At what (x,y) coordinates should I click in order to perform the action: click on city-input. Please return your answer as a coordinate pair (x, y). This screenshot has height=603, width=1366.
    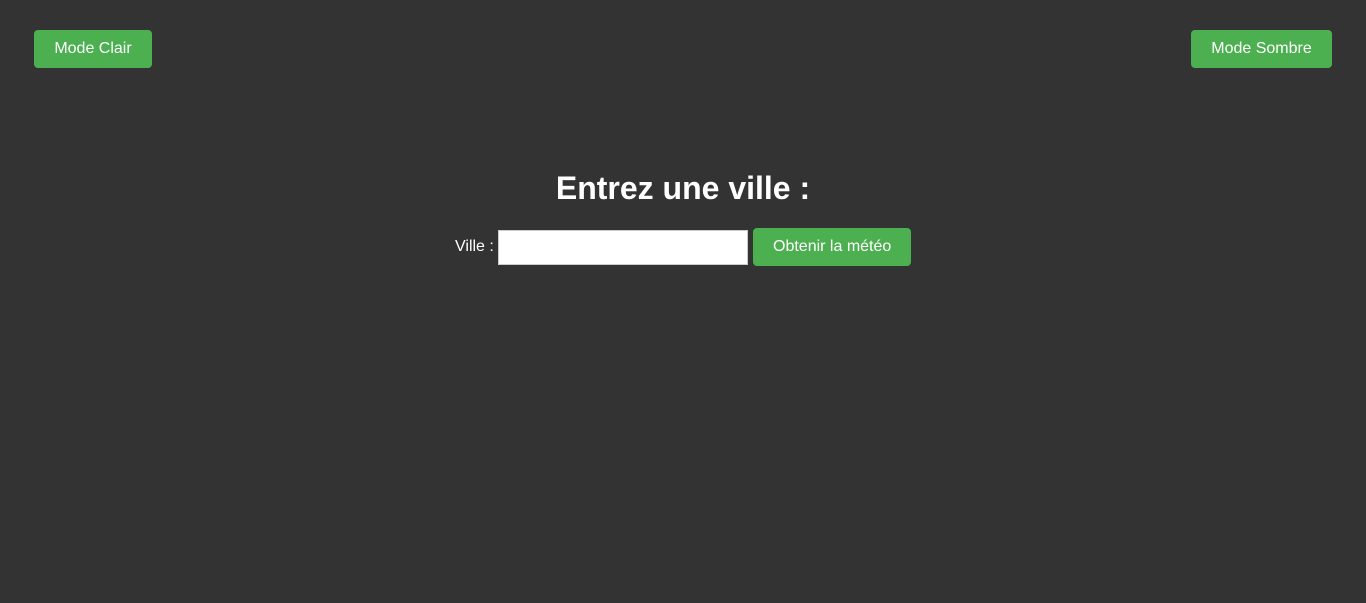
    Looking at the image, I should click on (623, 247).